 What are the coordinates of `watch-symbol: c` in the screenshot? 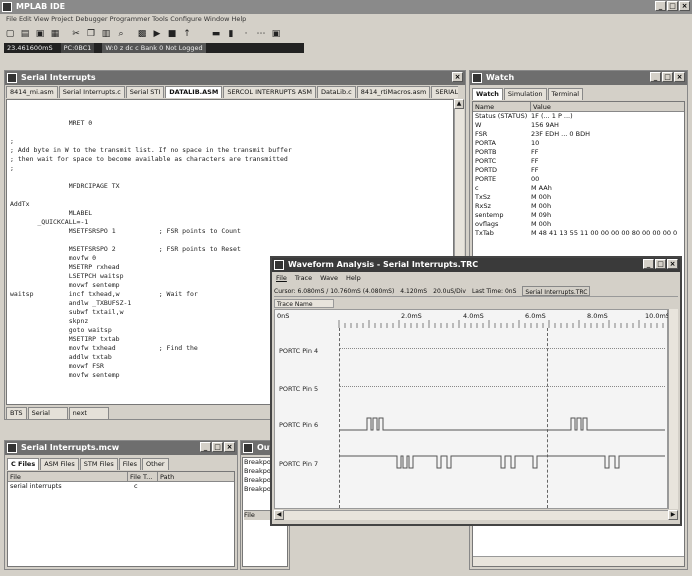 It's located at (477, 188).